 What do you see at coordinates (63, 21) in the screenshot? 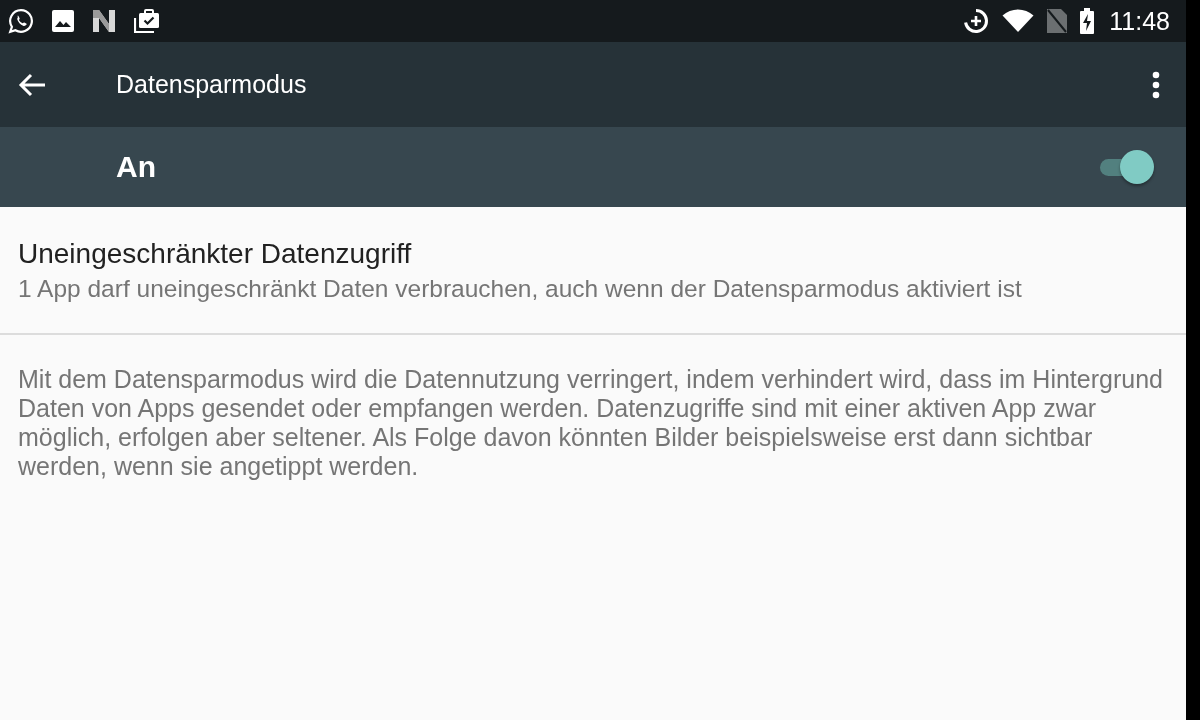
I see `image-icon` at bounding box center [63, 21].